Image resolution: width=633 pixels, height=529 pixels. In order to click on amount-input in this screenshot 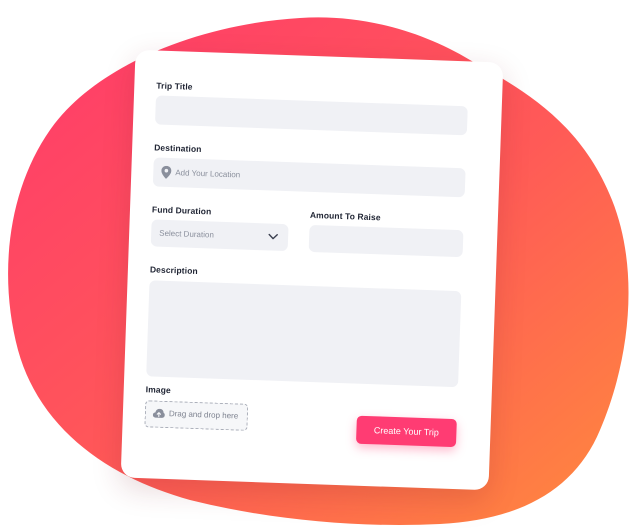, I will do `click(386, 241)`.